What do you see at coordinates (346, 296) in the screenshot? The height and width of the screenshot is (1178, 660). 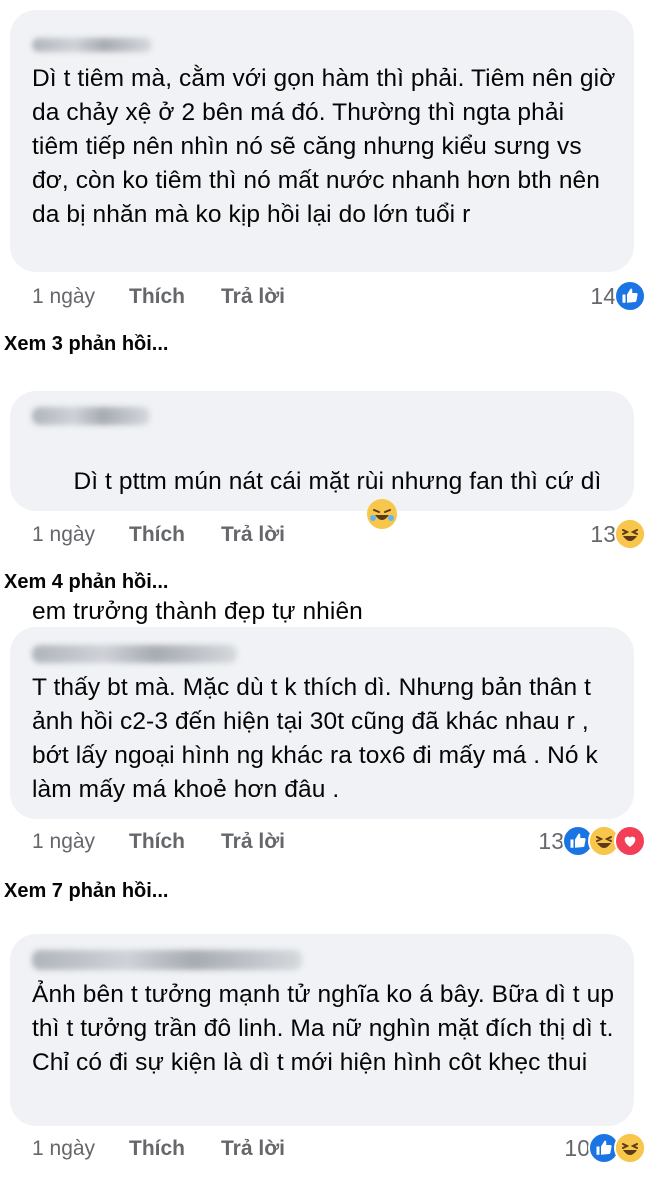 I see `comment-actions: 1 ngày Thích Trả lời 14` at bounding box center [346, 296].